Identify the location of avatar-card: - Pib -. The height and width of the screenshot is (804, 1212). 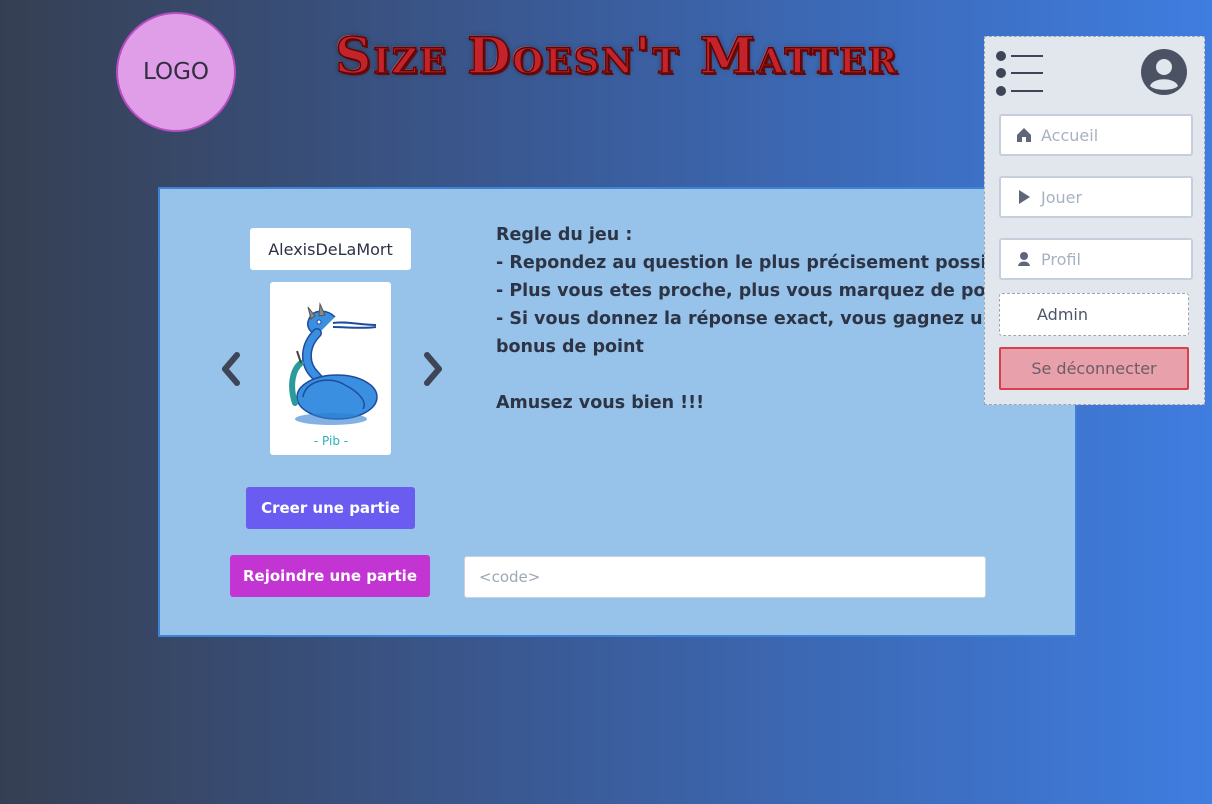
(330, 368).